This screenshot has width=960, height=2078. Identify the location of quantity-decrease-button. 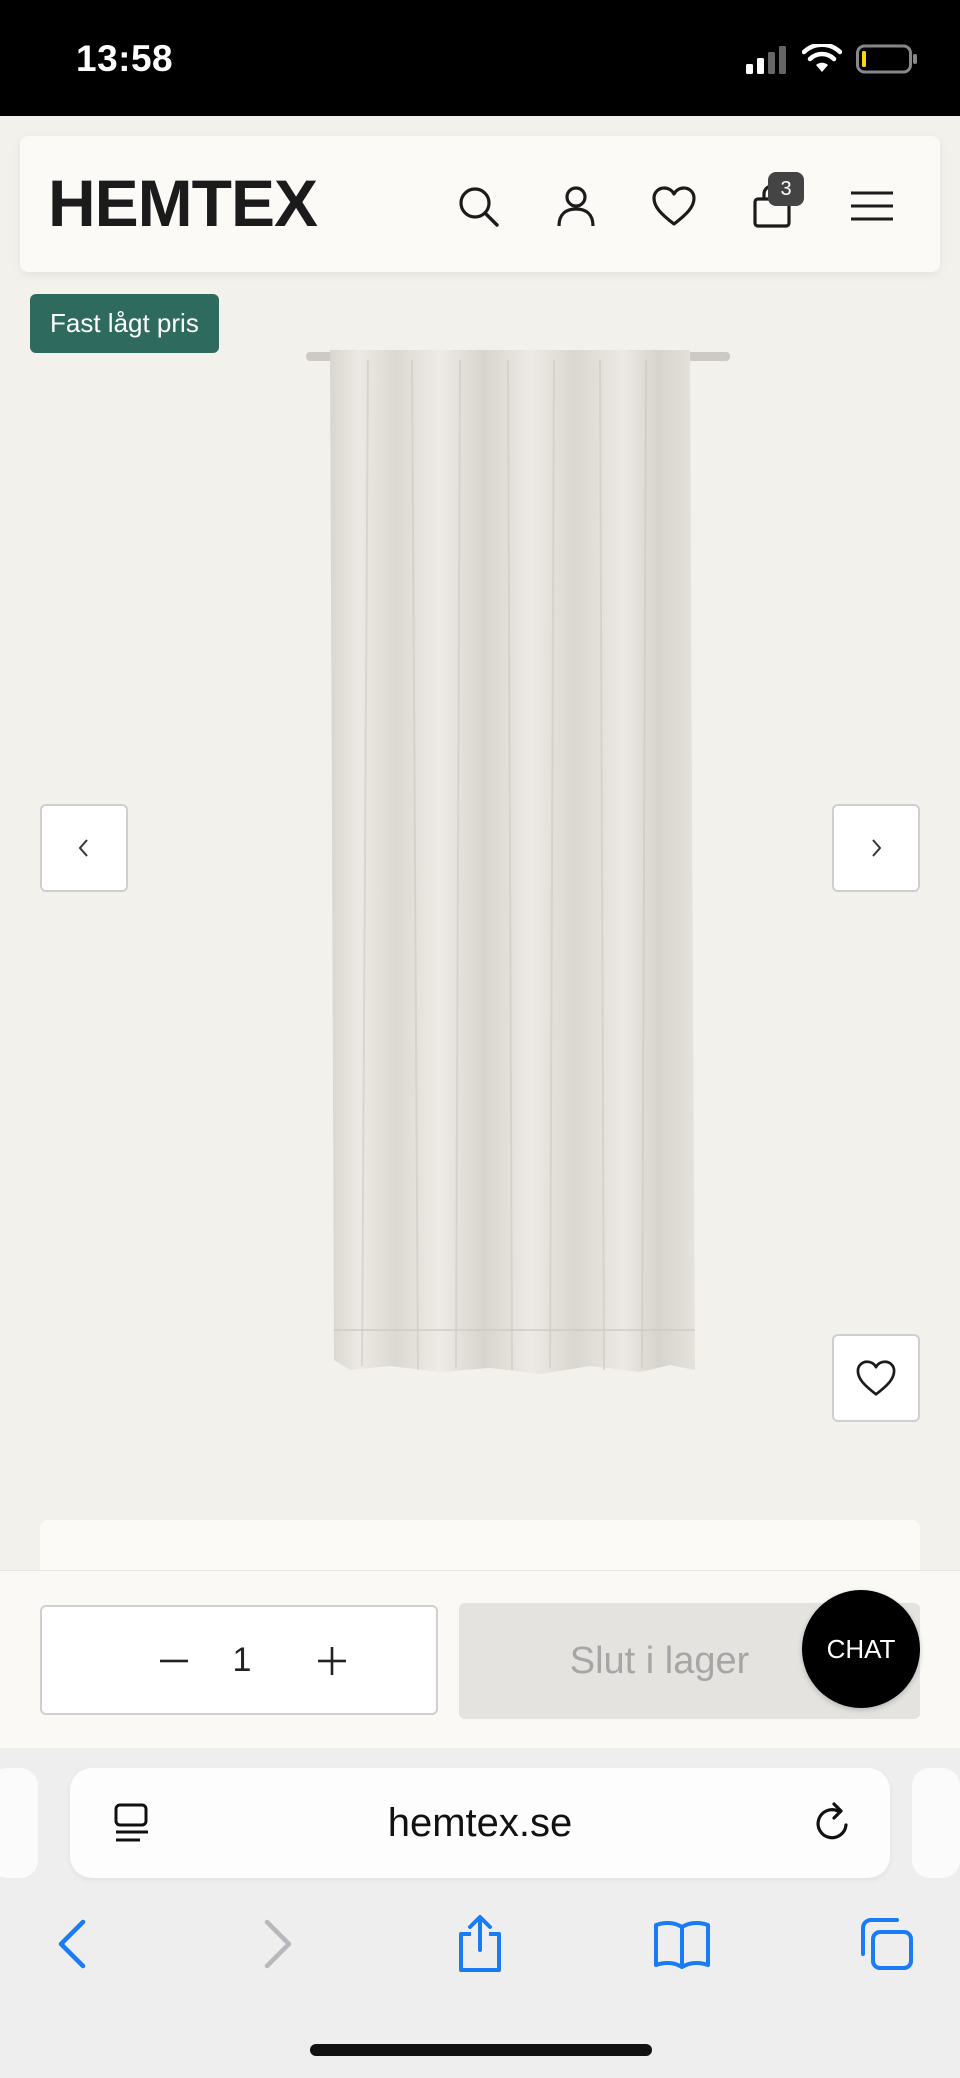
(174, 1661).